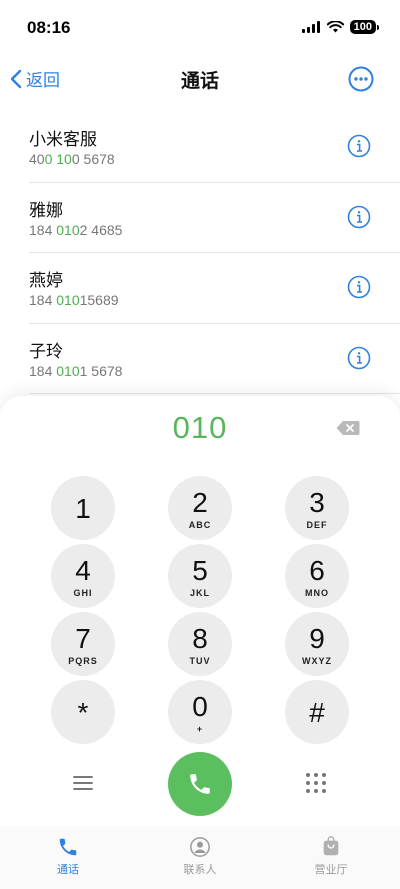  What do you see at coordinates (214, 218) in the screenshot?
I see `contact-row: 雅娜 184 0102 4685` at bounding box center [214, 218].